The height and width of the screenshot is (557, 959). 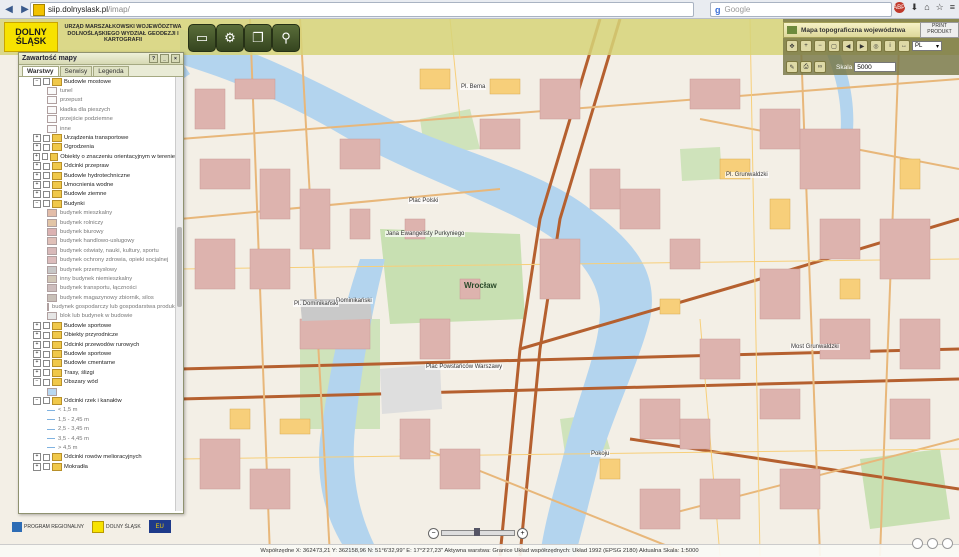 What do you see at coordinates (433, 533) in the screenshot?
I see `zoom-out-button: −` at bounding box center [433, 533].